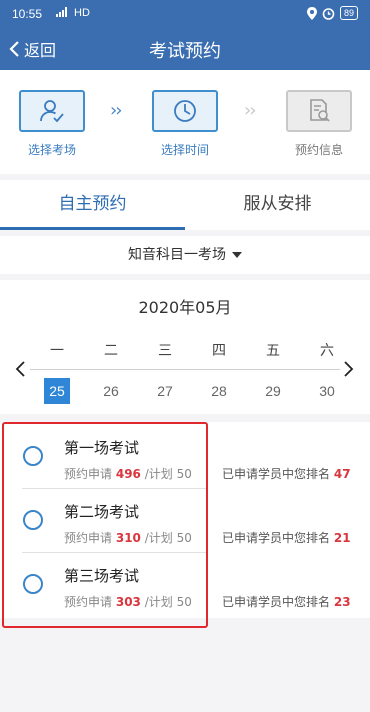 This screenshot has width=370, height=712. Describe the element at coordinates (237, 255) in the screenshot. I see `caret-down-icon` at that location.